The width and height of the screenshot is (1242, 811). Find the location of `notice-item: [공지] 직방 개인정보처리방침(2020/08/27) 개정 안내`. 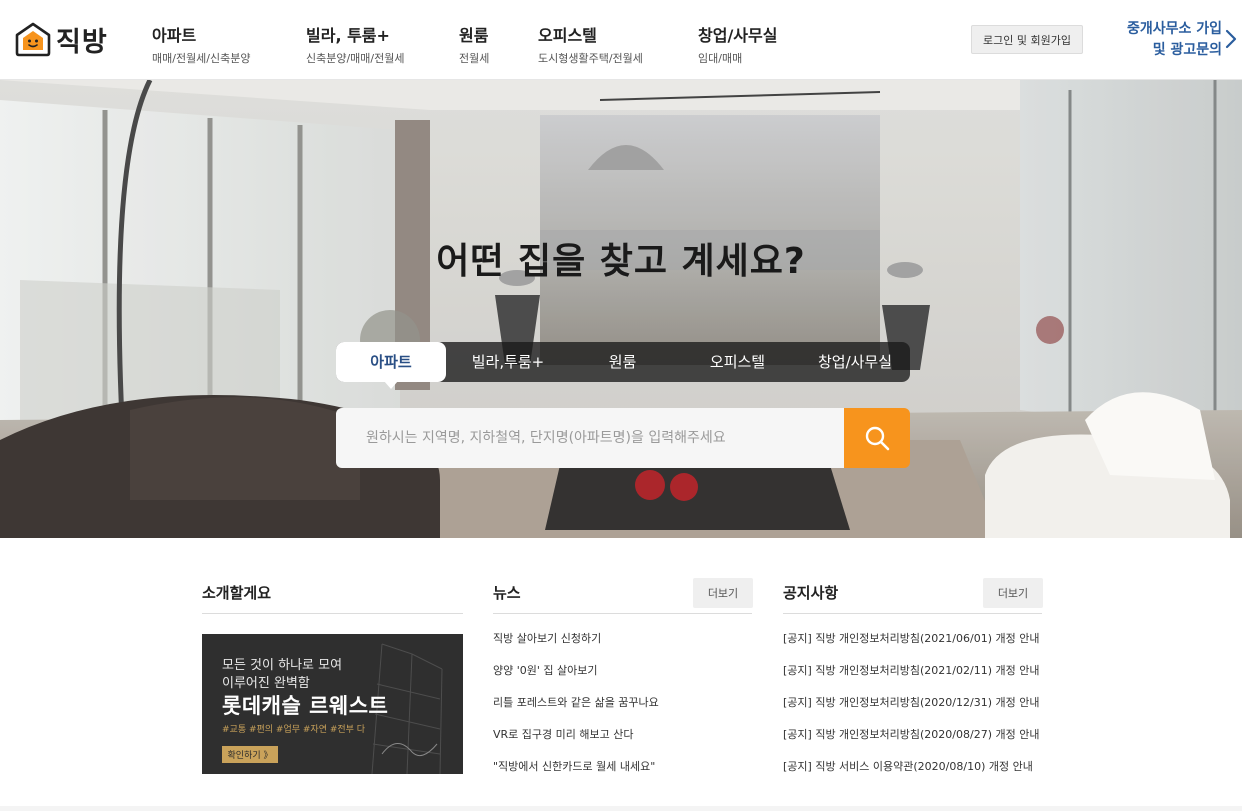

notice-item: [공지] 직방 개인정보처리방침(2020/08/27) 개정 안내 is located at coordinates (912, 734).